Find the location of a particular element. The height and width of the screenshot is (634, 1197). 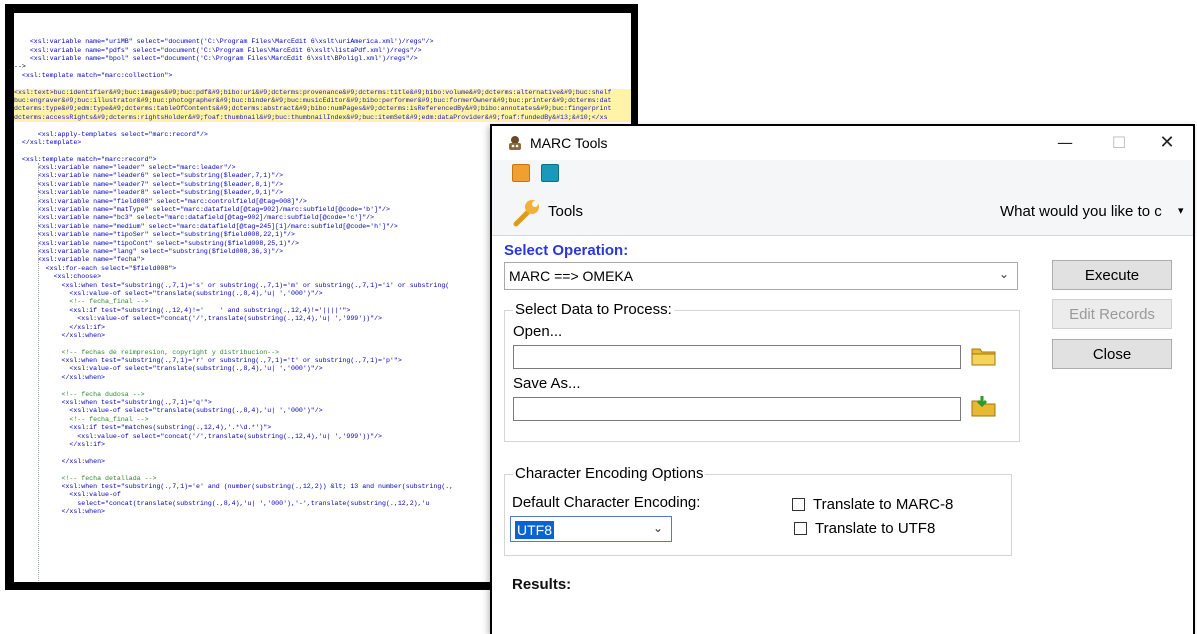

edit-records-button: Edit Records is located at coordinates (1112, 314).